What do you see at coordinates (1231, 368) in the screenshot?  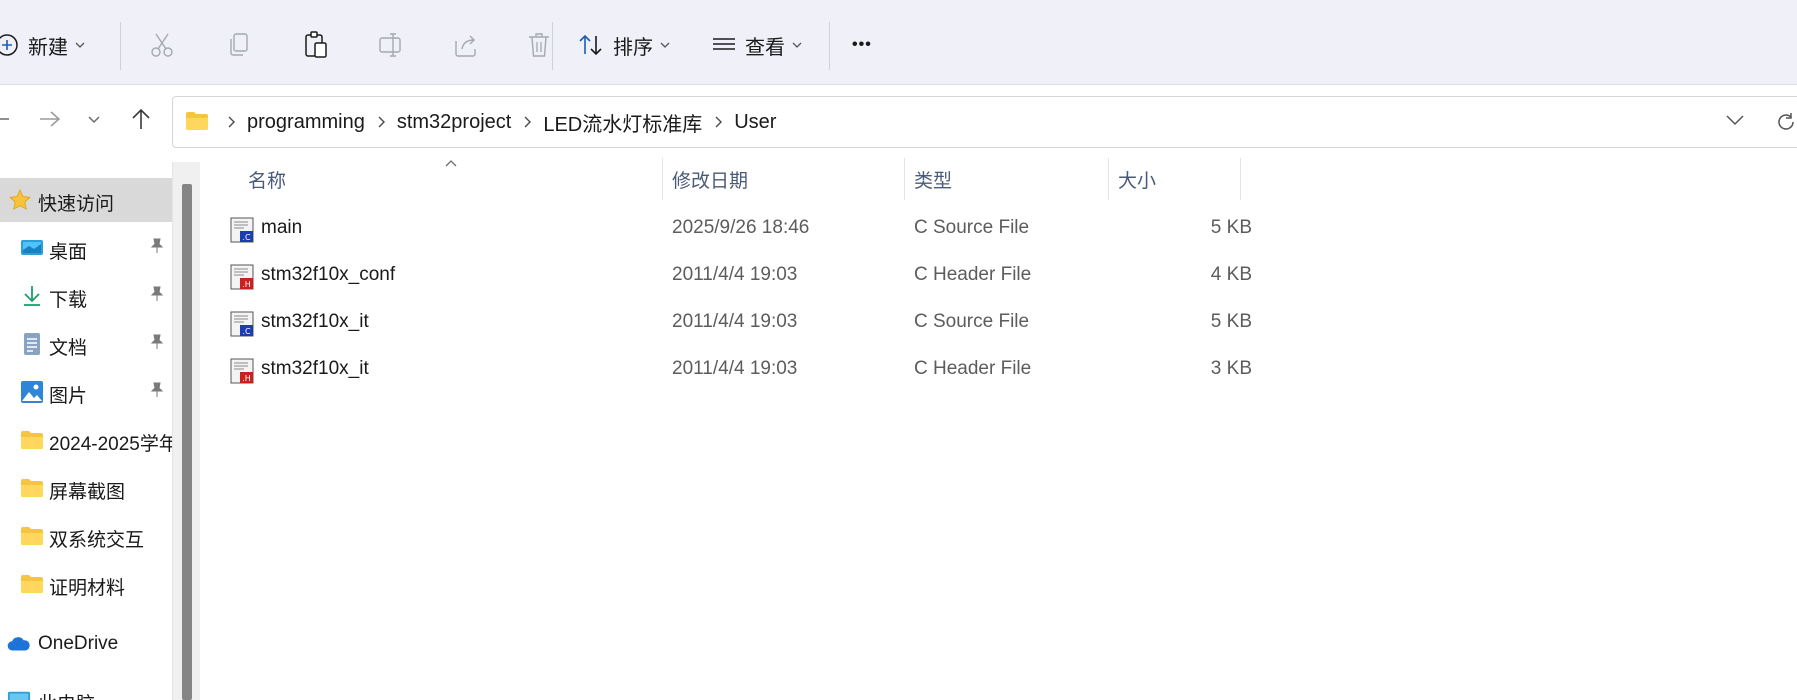 I see `file-size: 3 KB` at bounding box center [1231, 368].